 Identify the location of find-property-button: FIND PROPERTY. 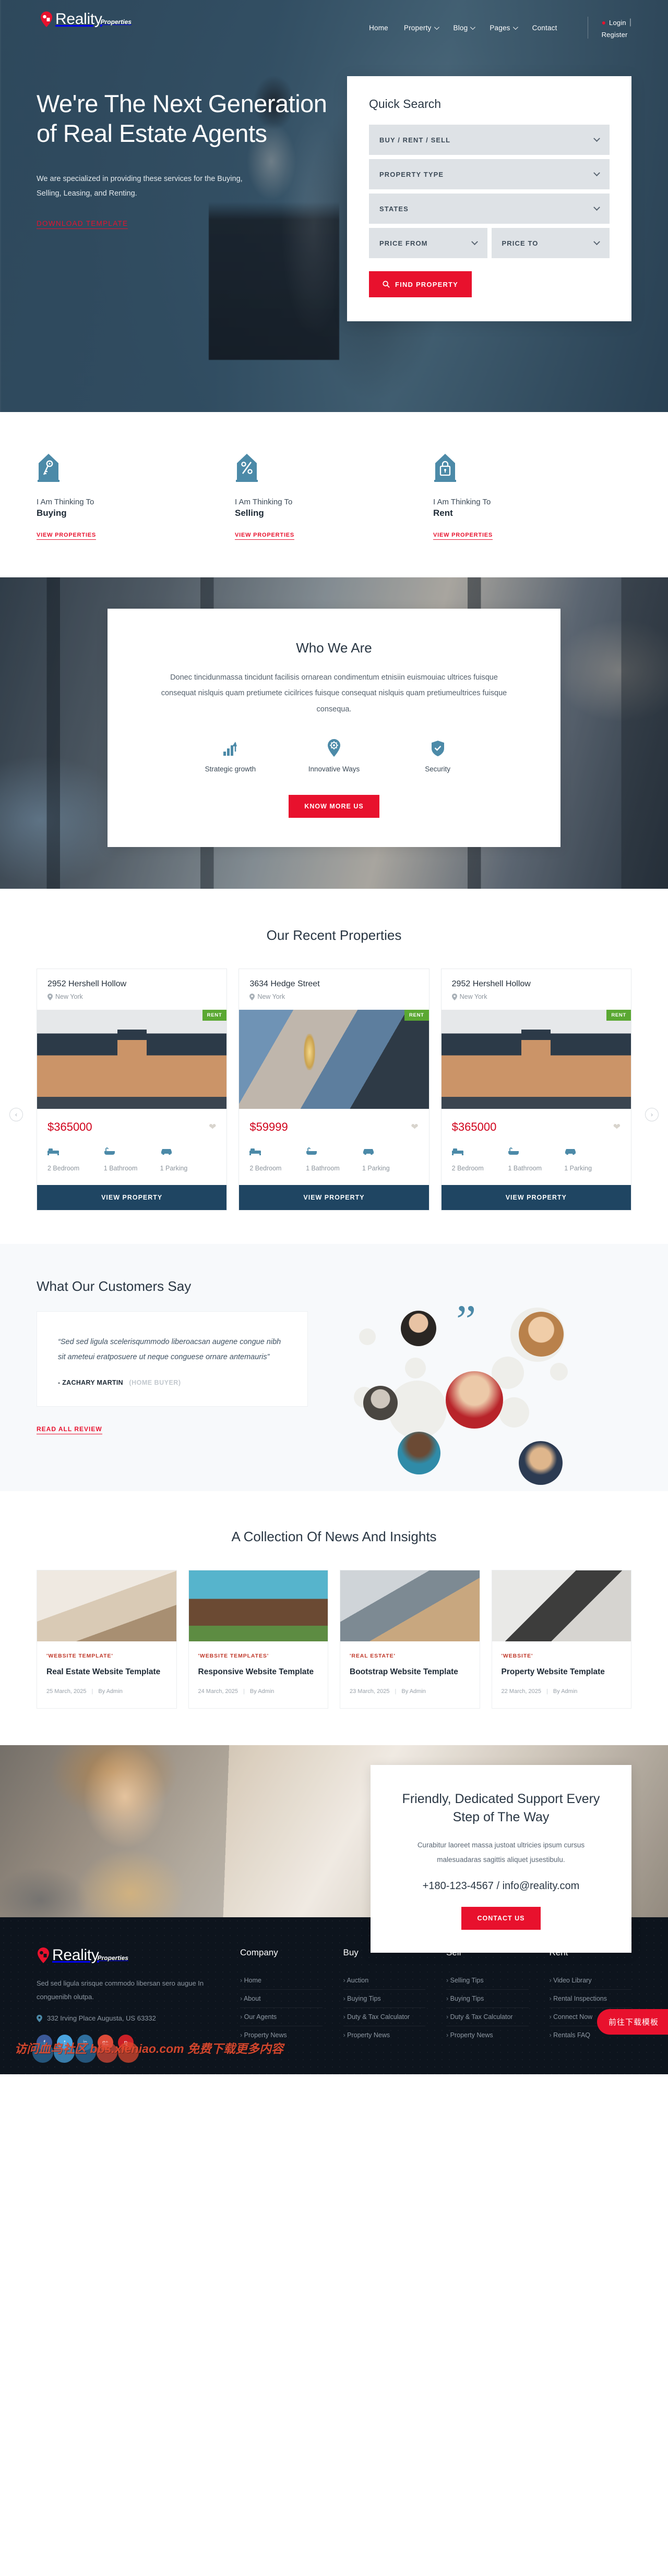
(420, 284).